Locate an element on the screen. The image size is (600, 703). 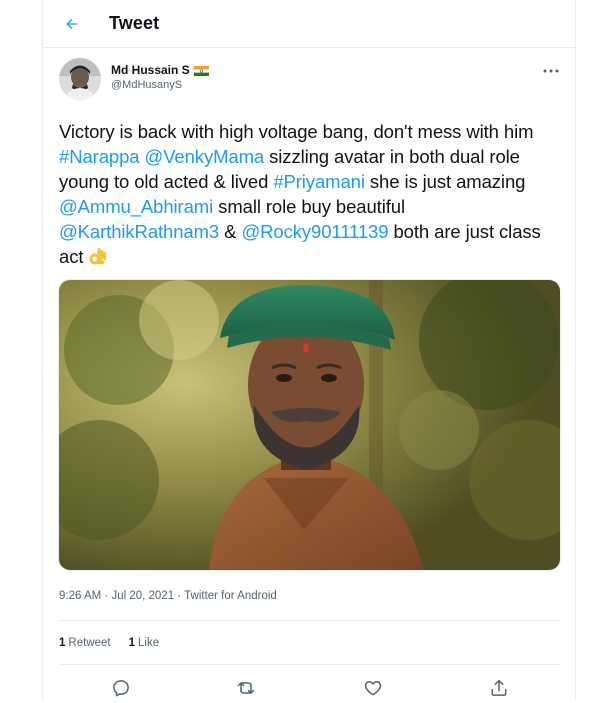
reply-button is located at coordinates (121, 688).